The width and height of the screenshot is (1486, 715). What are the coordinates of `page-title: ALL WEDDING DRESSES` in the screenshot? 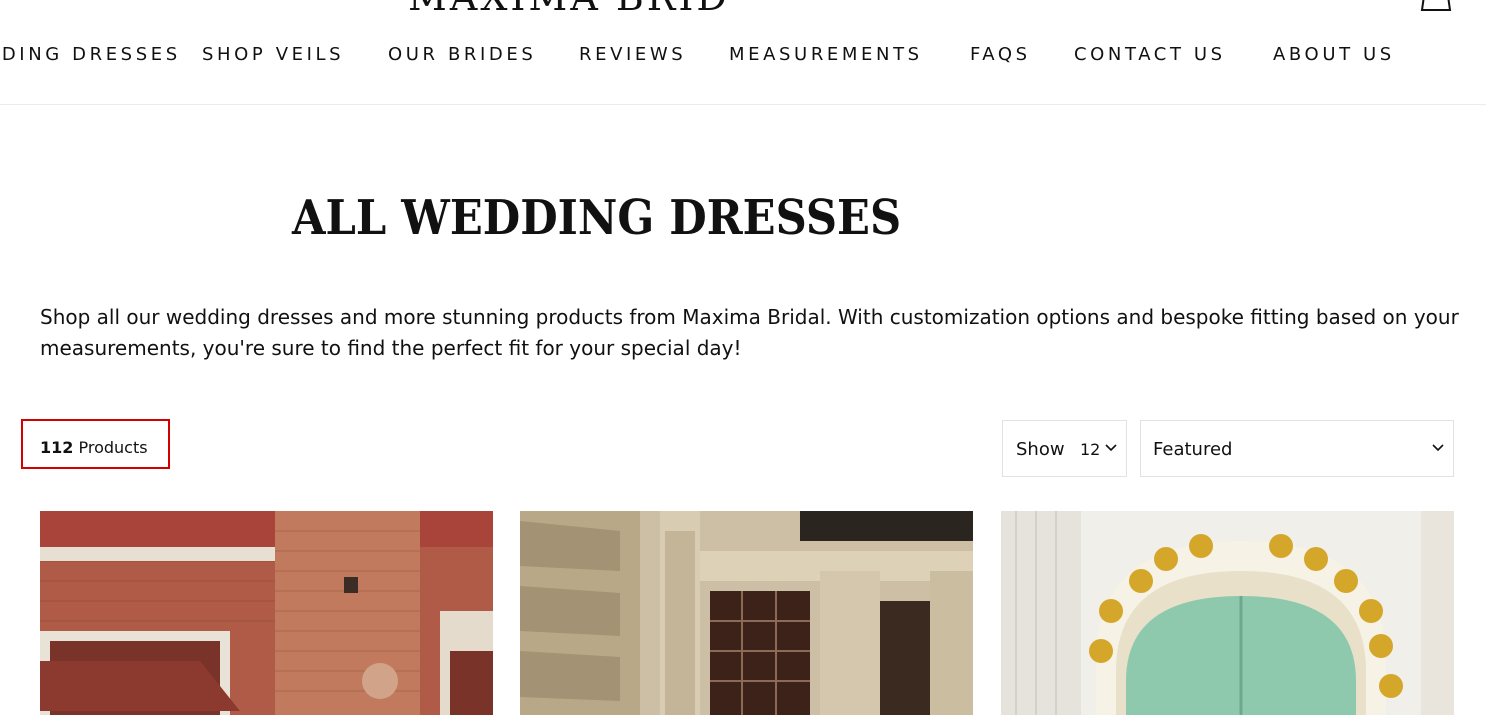 It's located at (597, 218).